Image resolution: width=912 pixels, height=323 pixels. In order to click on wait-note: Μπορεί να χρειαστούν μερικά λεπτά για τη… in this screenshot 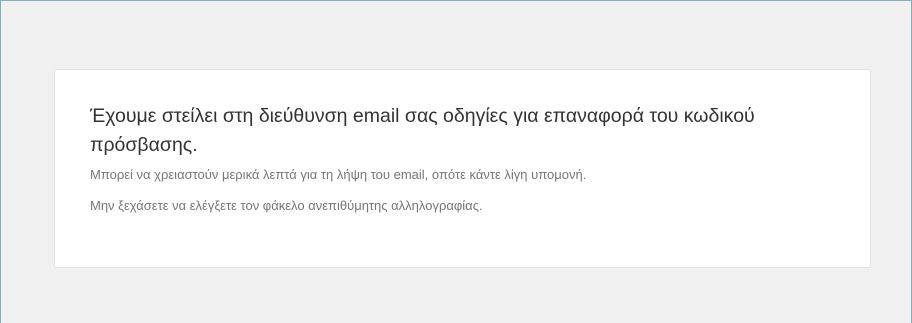, I will do `click(338, 174)`.